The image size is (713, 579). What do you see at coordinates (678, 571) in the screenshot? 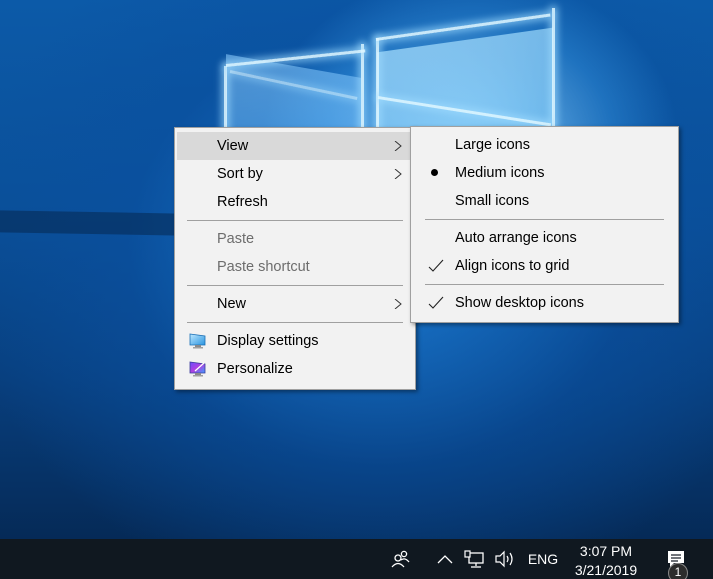
I see `notification-count-badge: 1` at bounding box center [678, 571].